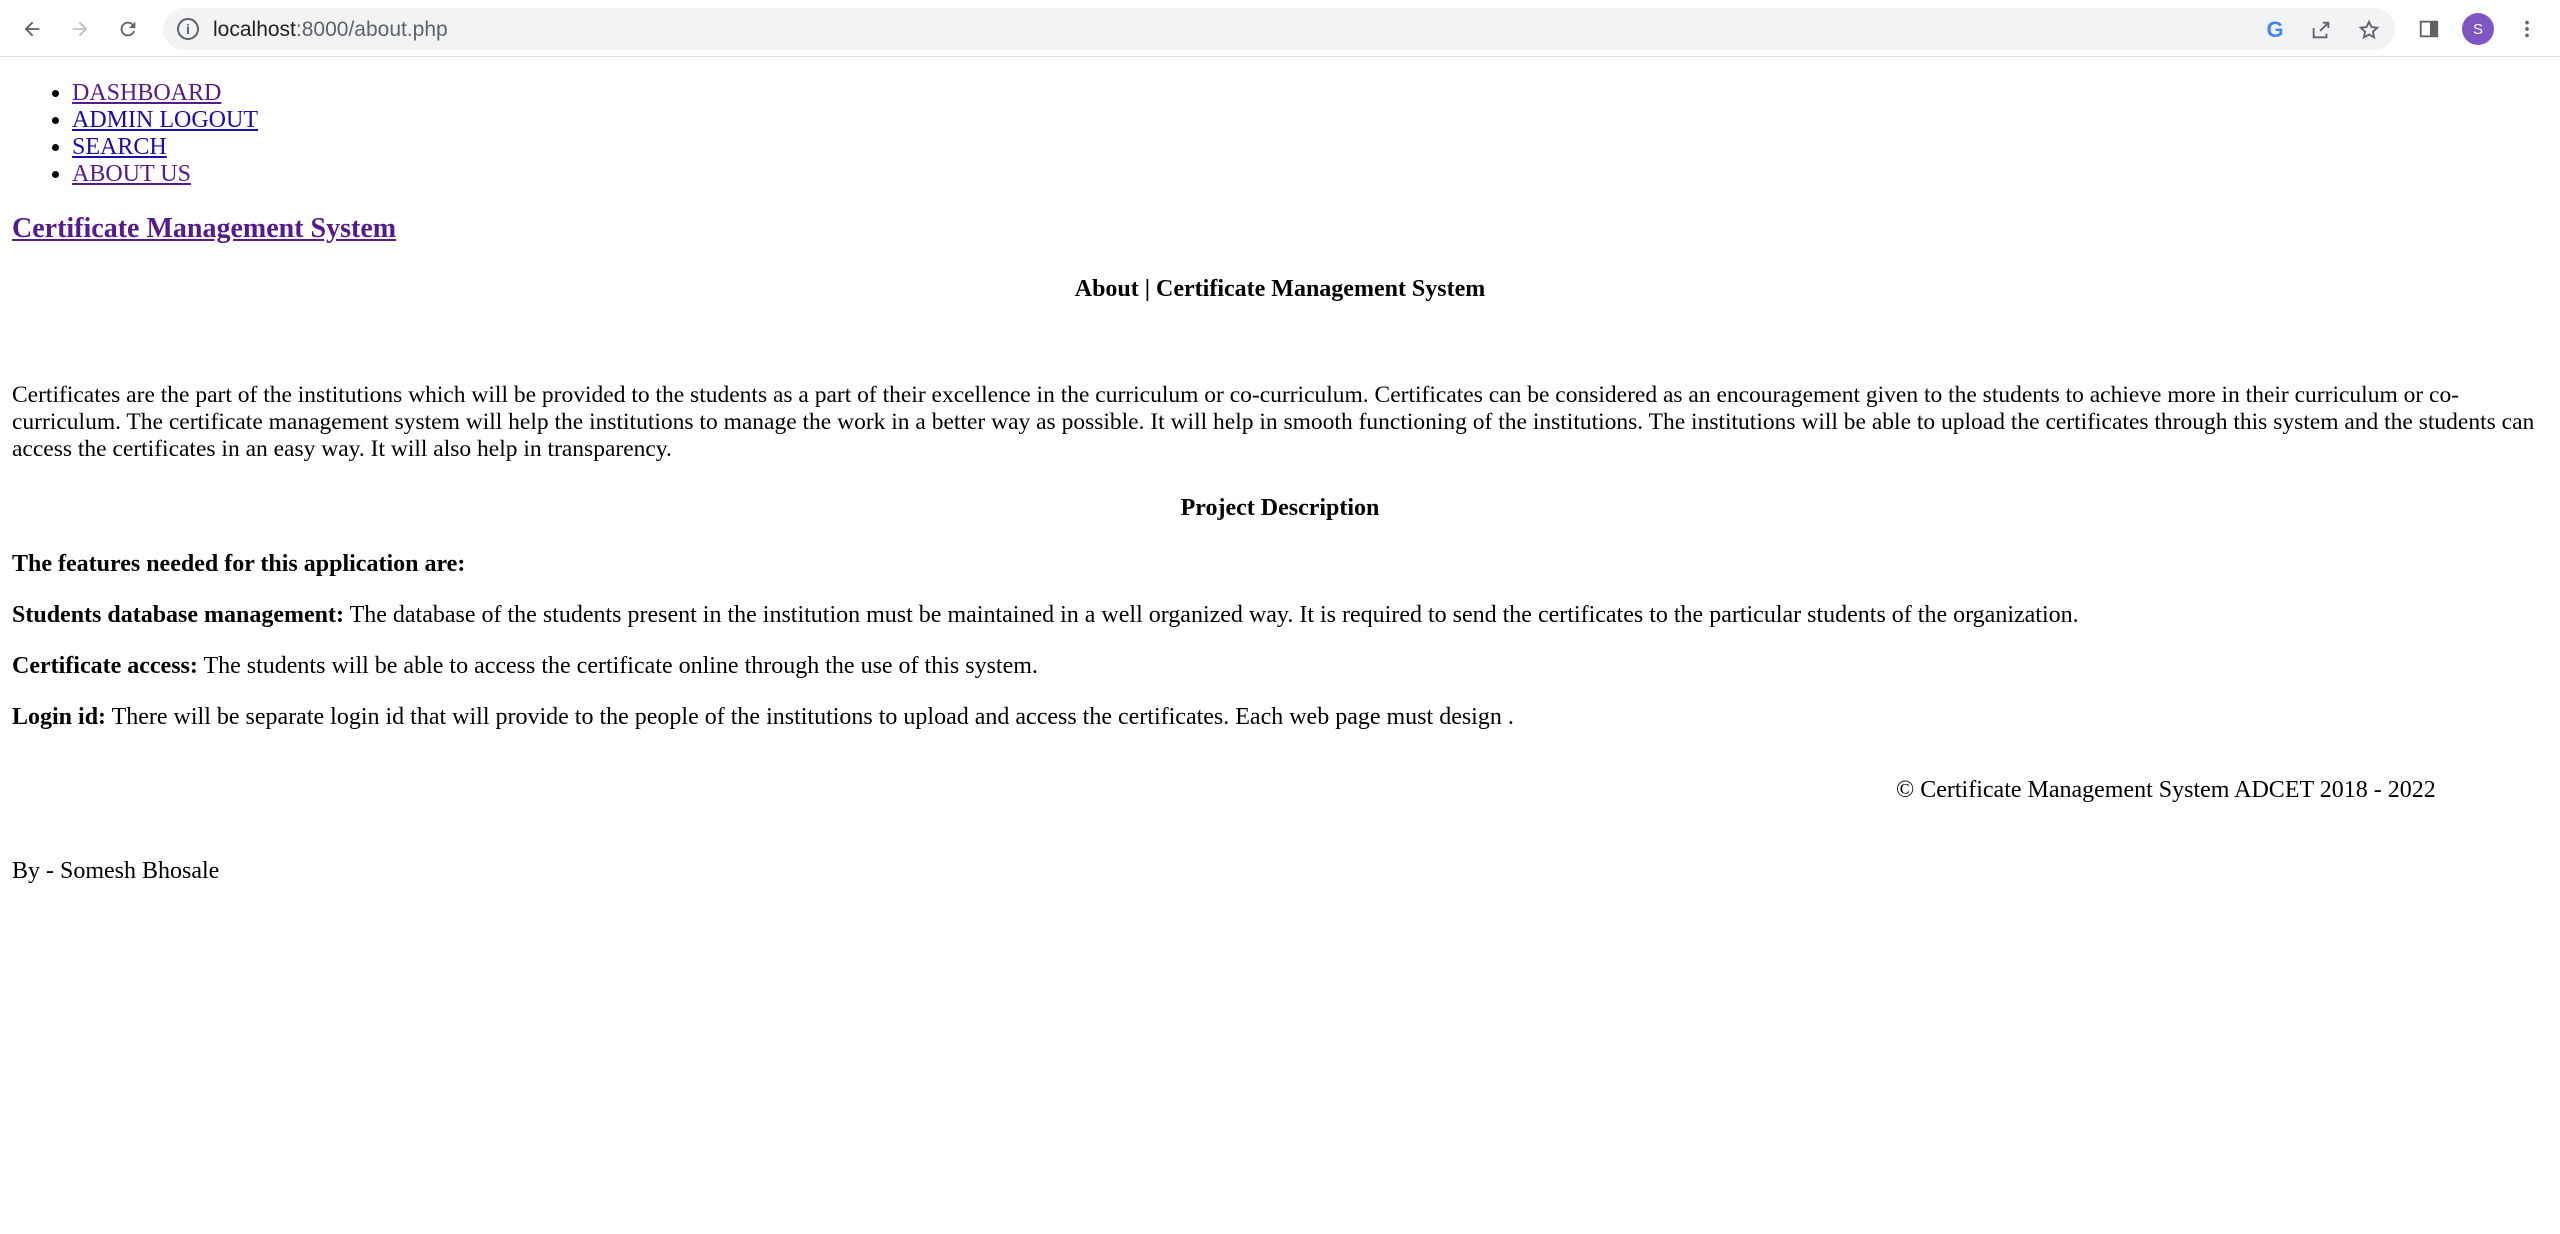 This screenshot has width=2560, height=1234. What do you see at coordinates (2321, 30) in the screenshot?
I see `share-icon` at bounding box center [2321, 30].